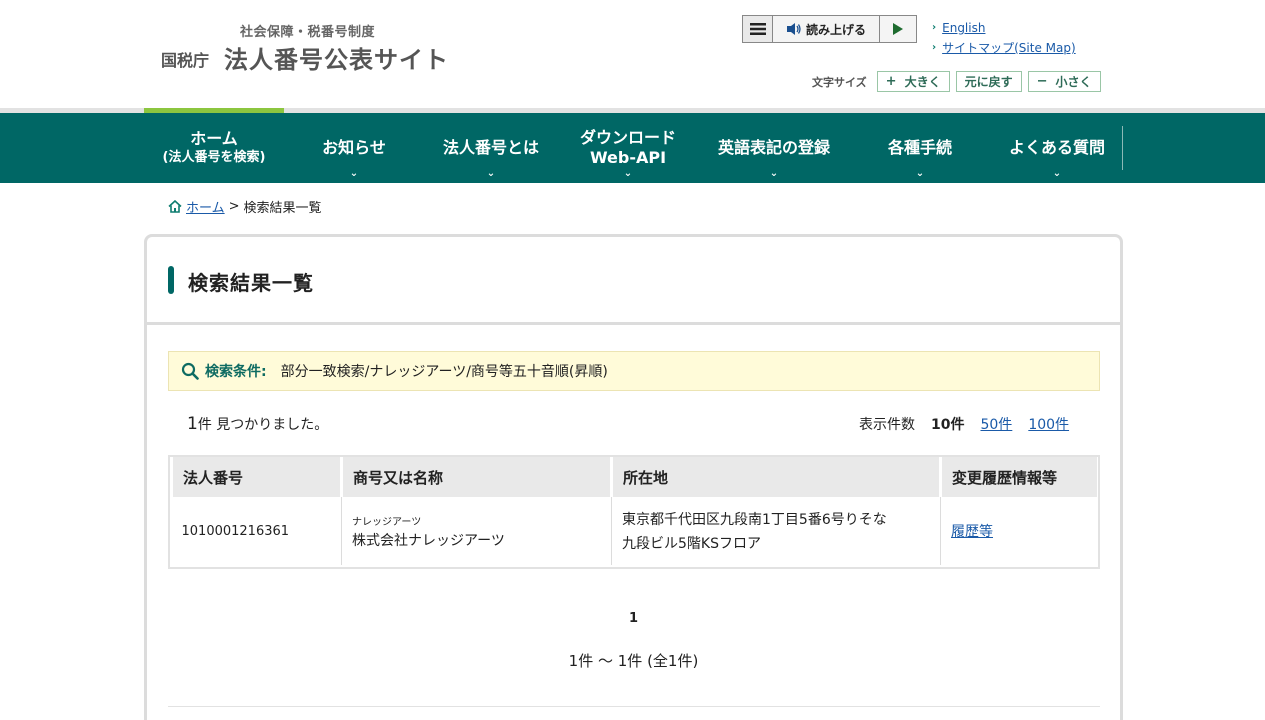  I want to click on sitemap-link-item: › サイトマップ(Site Map), so click(1004, 48).